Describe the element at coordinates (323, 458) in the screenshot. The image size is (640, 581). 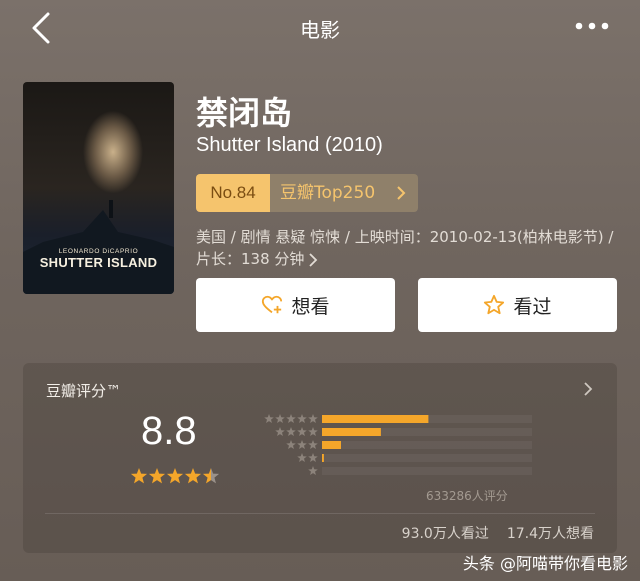
I see `distribution-bar-2-star` at that location.